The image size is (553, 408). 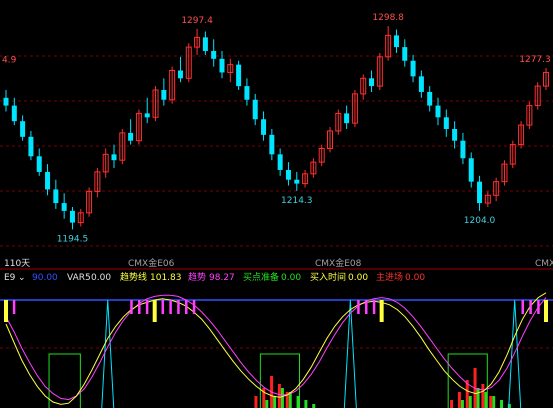 What do you see at coordinates (10, 278) in the screenshot?
I see `indicator-name: E9` at bounding box center [10, 278].